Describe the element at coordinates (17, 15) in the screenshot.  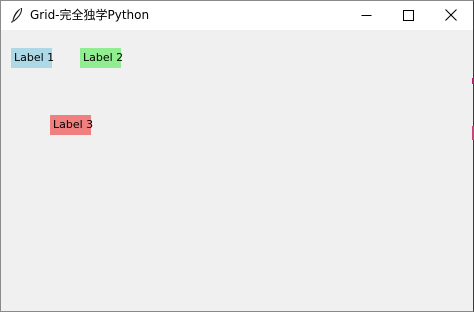
I see `feather-icon` at that location.